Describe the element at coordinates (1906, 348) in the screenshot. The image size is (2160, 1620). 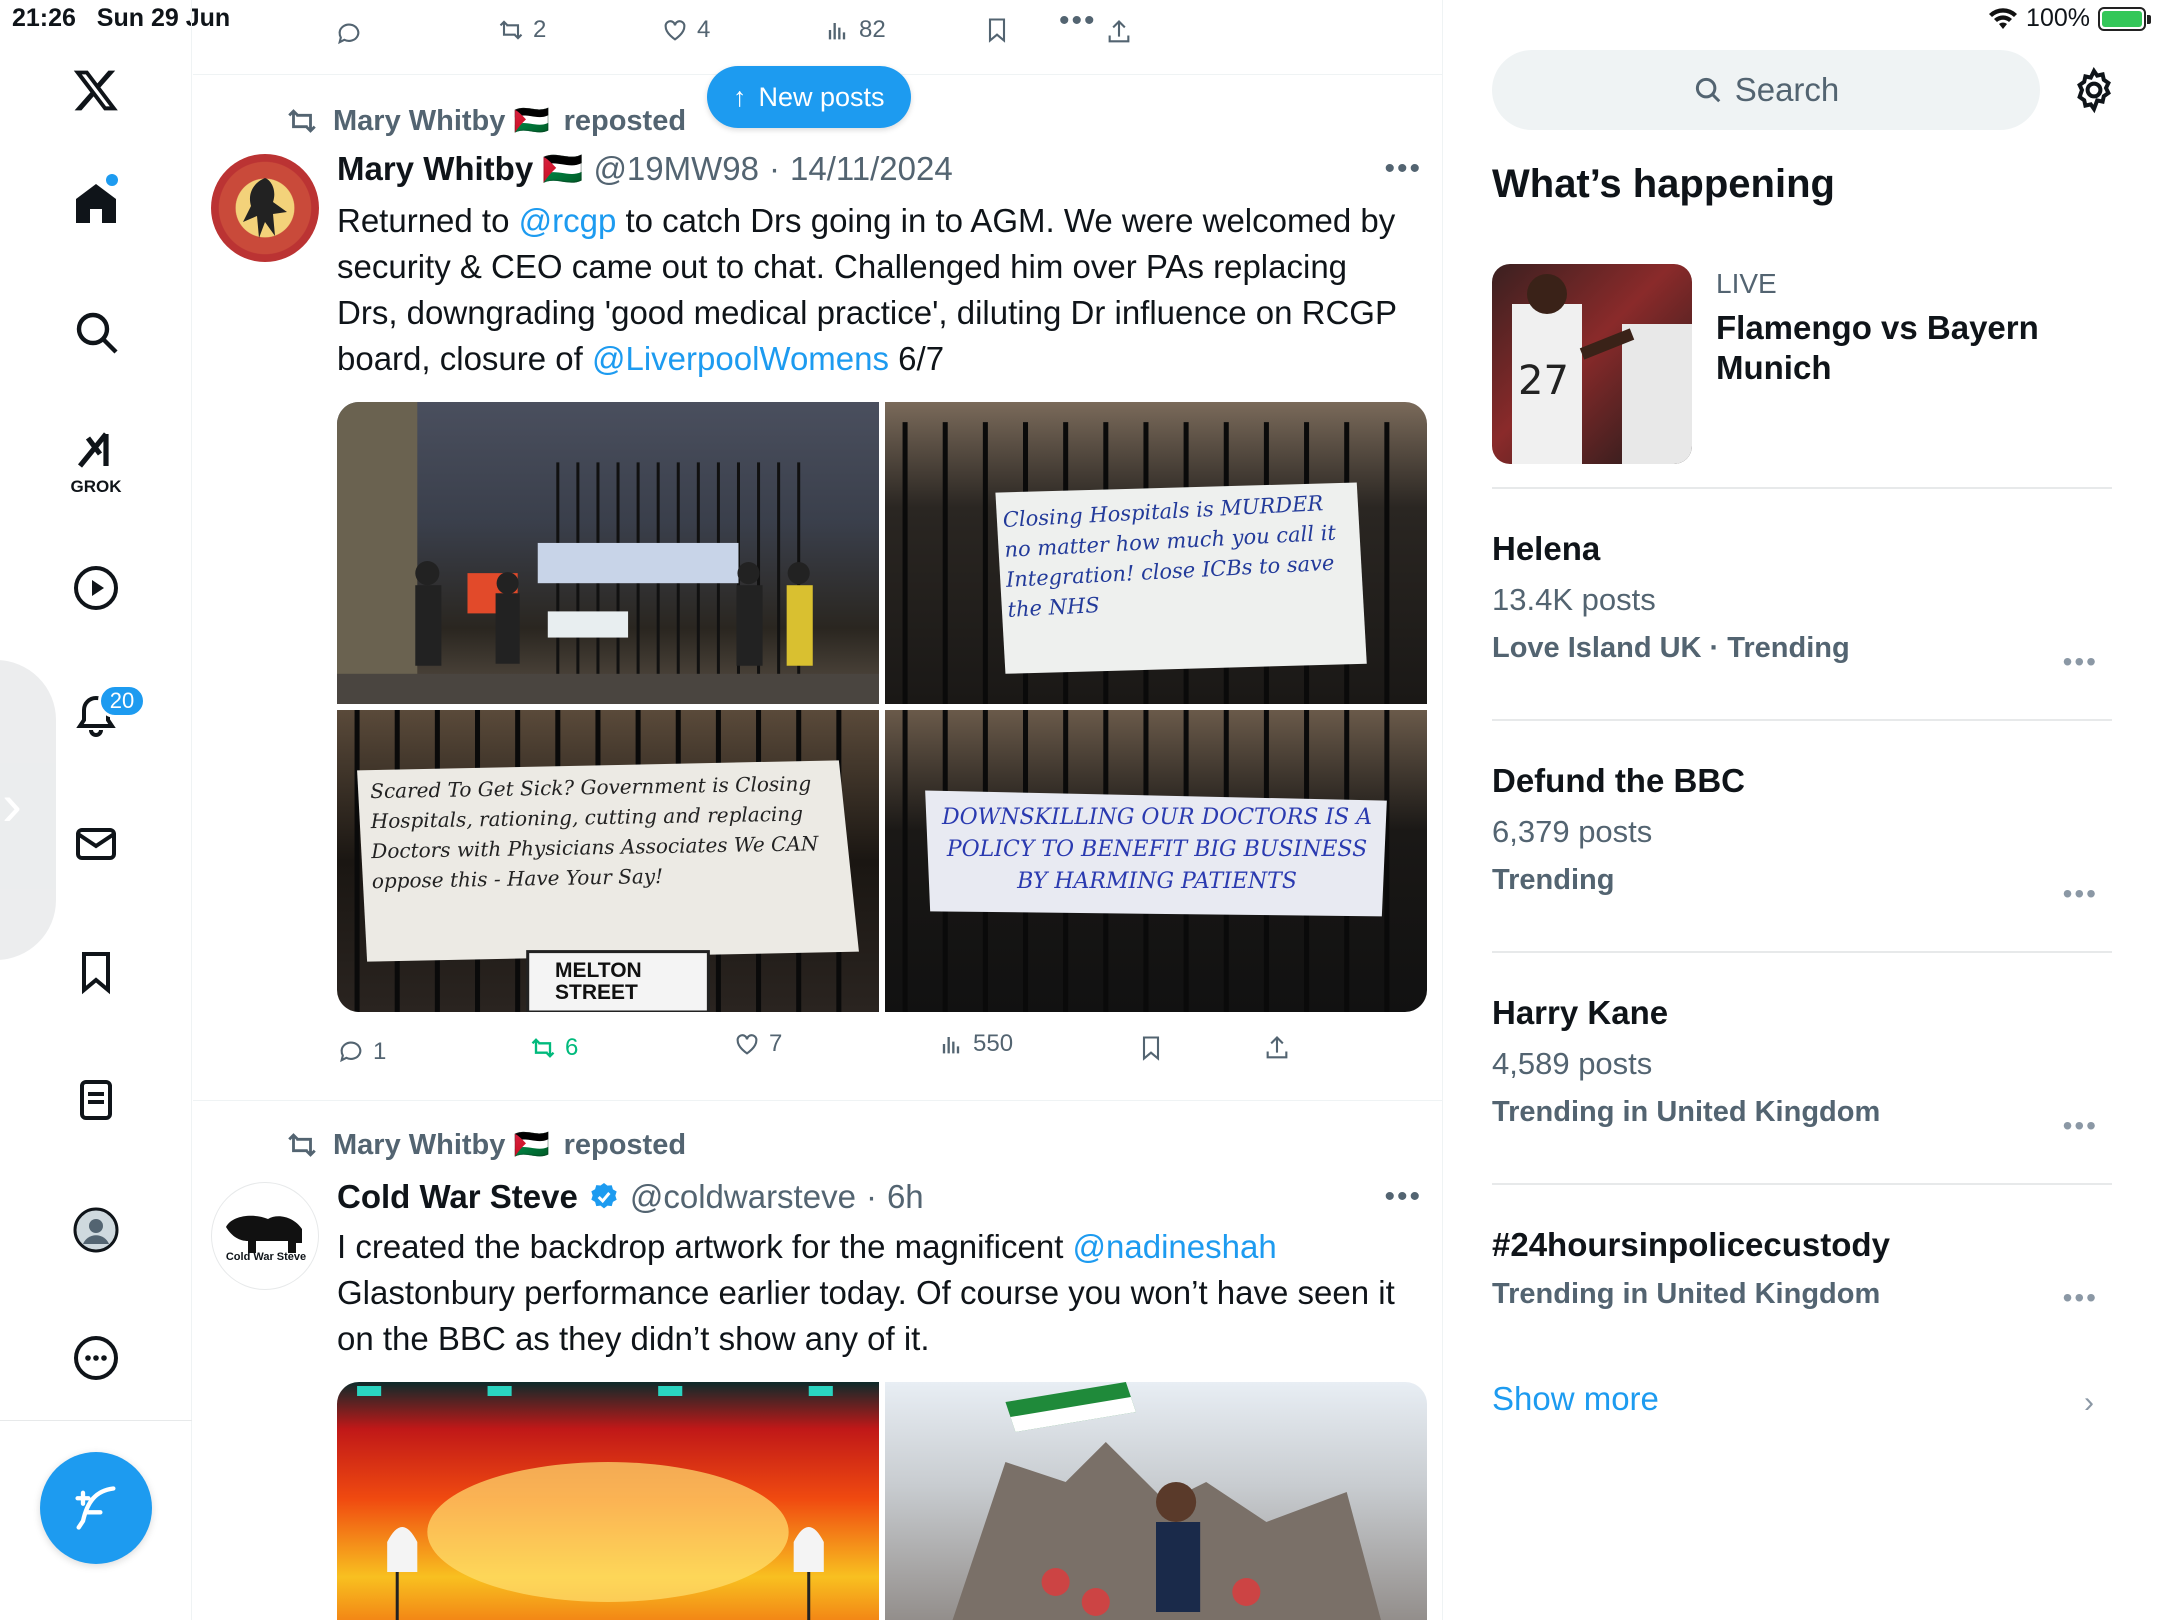
I see `live-event-title: Flamengo vs Bayern Munich` at that location.